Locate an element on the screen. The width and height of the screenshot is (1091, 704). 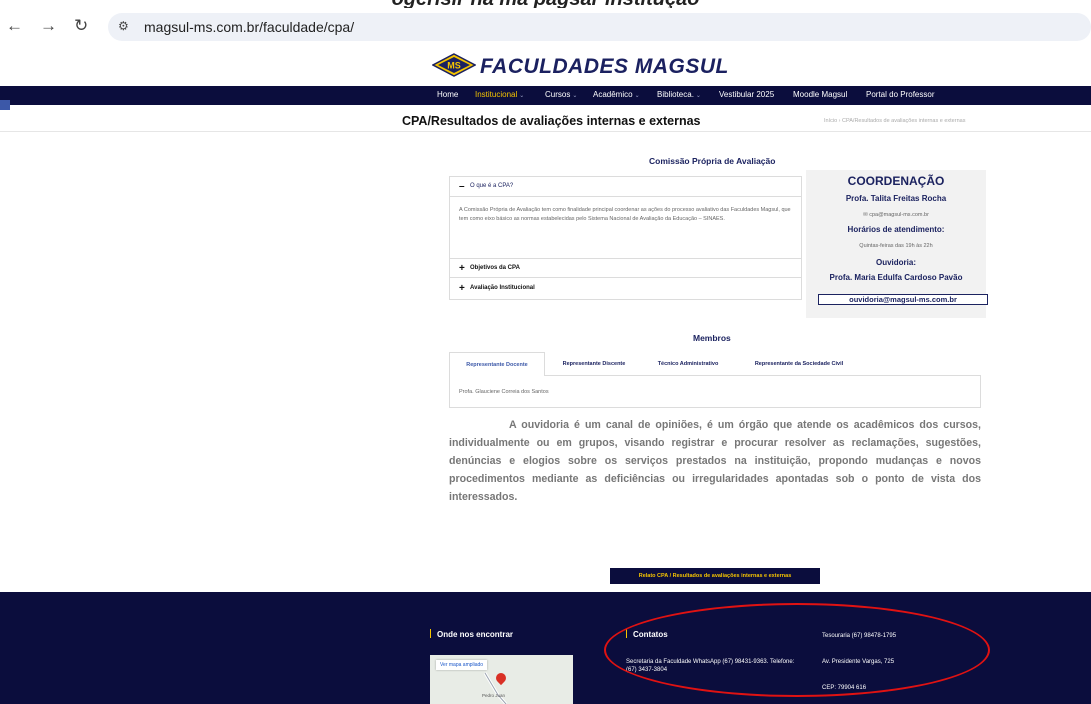
ouvidoria-email-link: ouvidoria@magsul-ms.com.br is located at coordinates (903, 299).